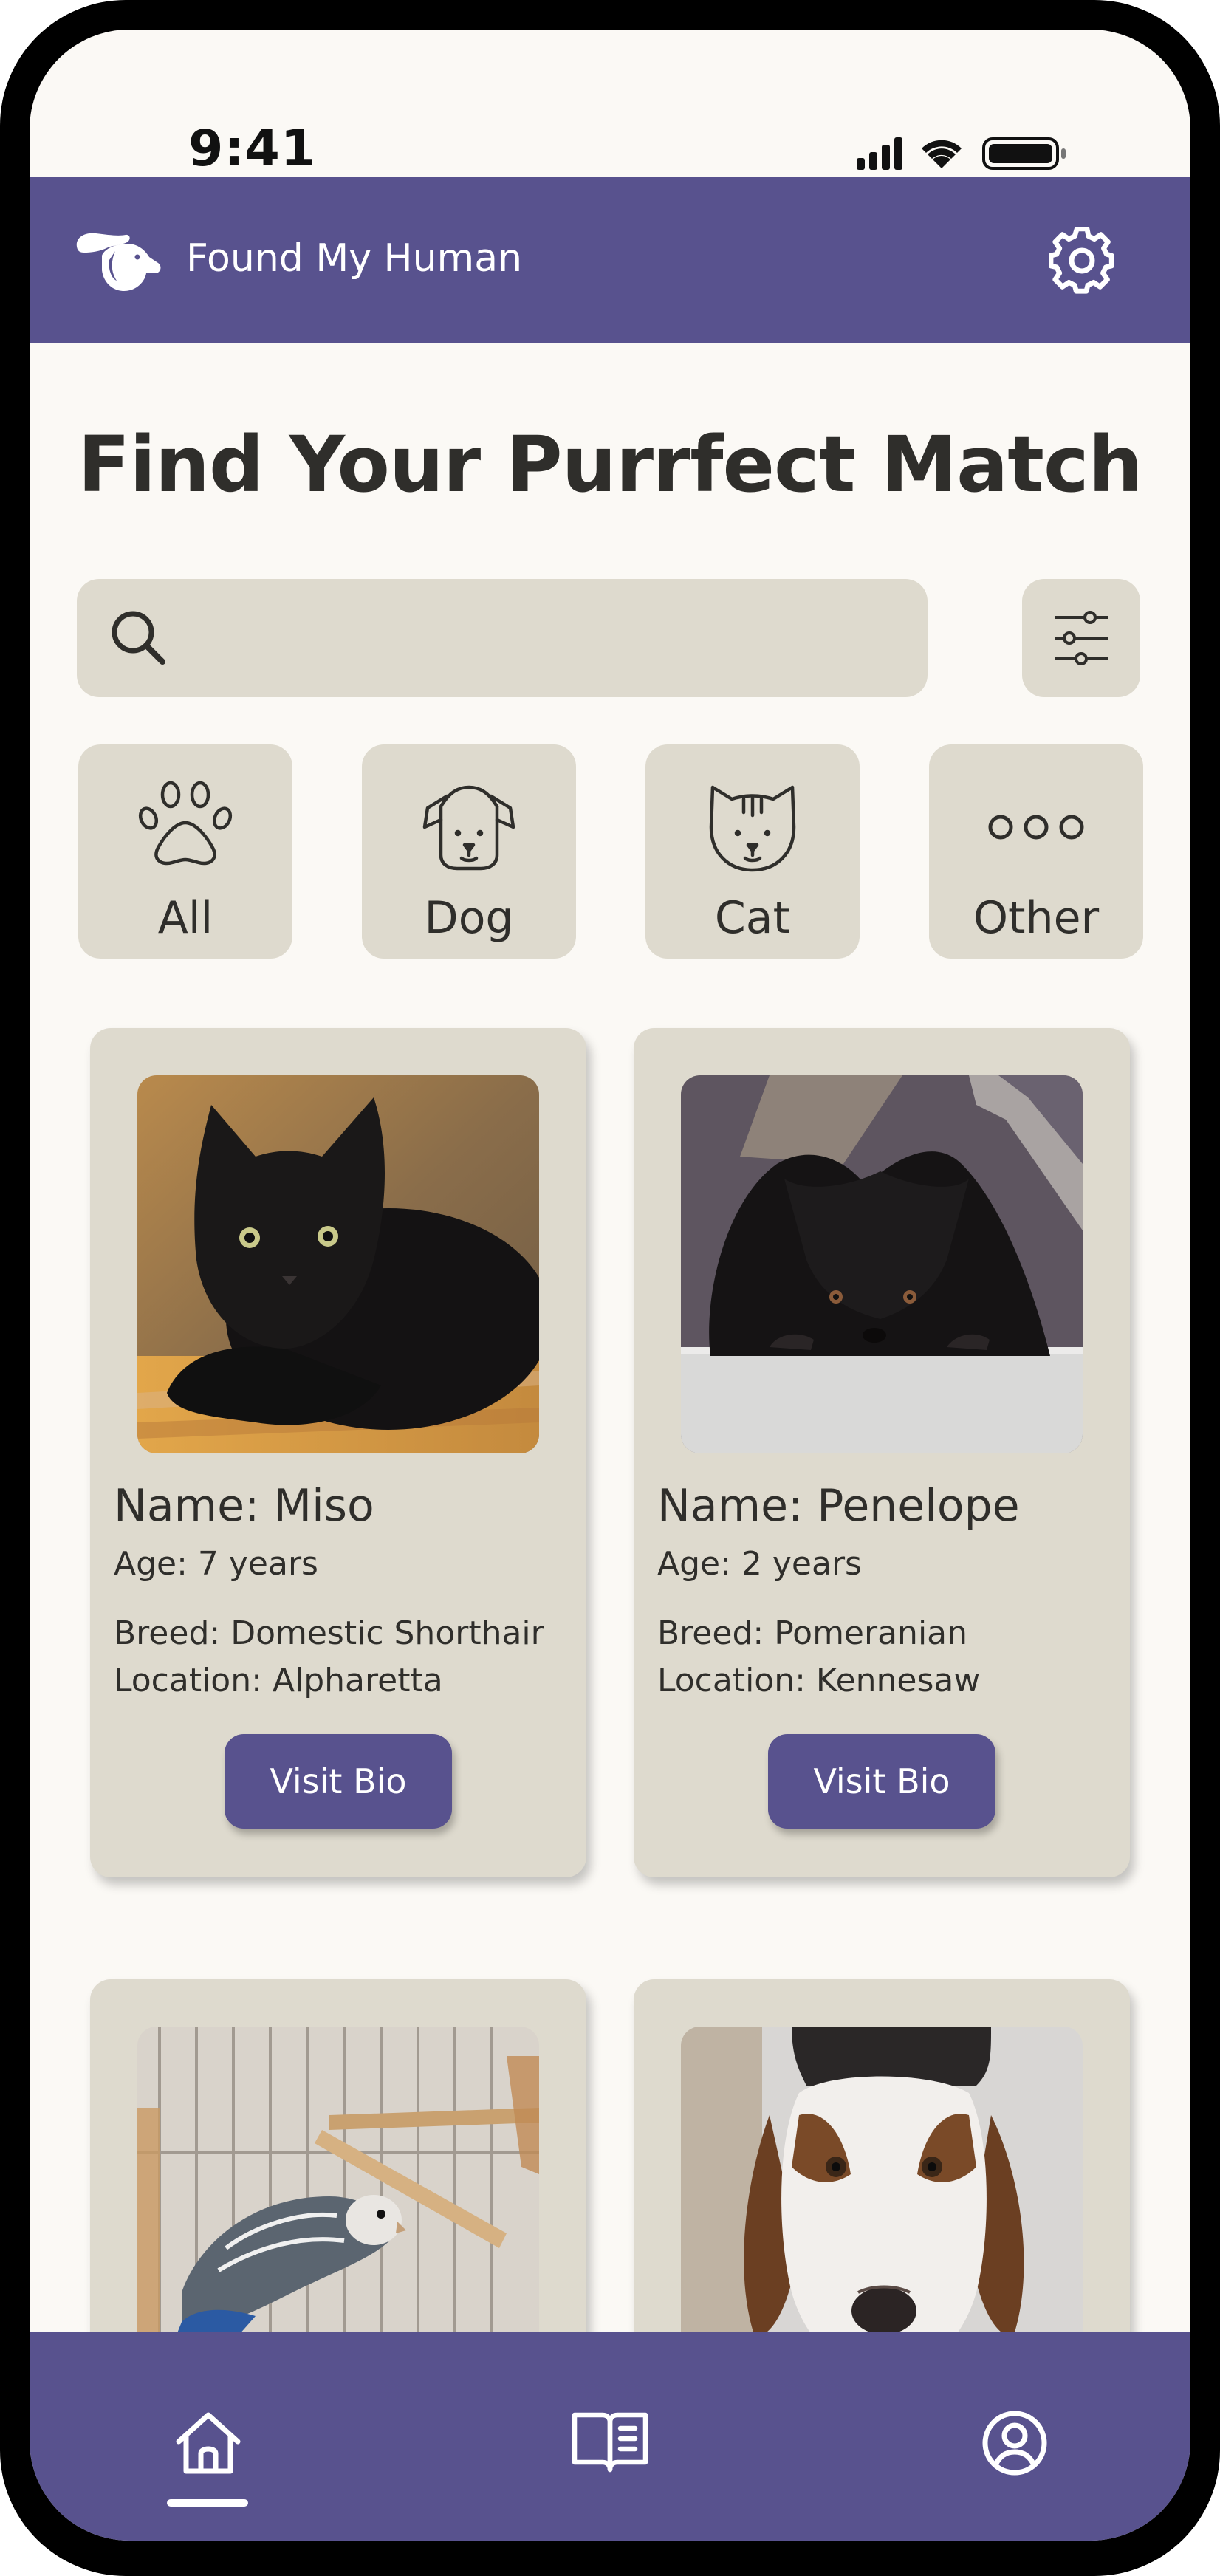  Describe the element at coordinates (1024, 153) in the screenshot. I see `battery-icon` at that location.